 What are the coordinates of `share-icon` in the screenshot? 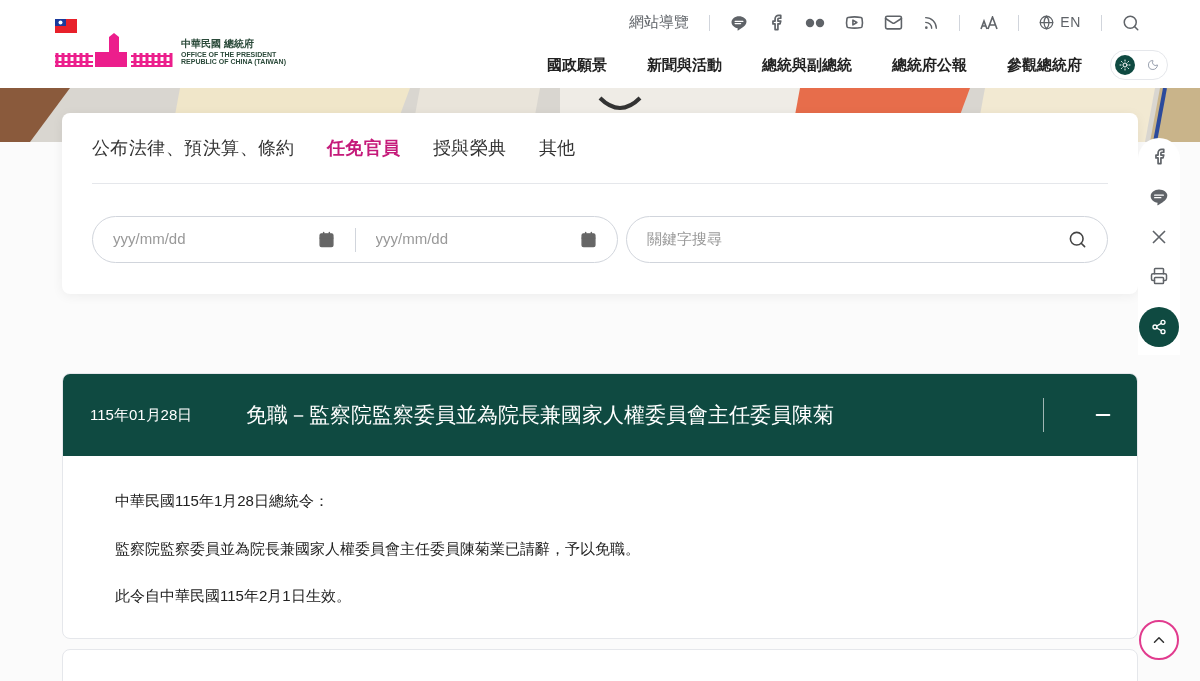 It's located at (1159, 327).